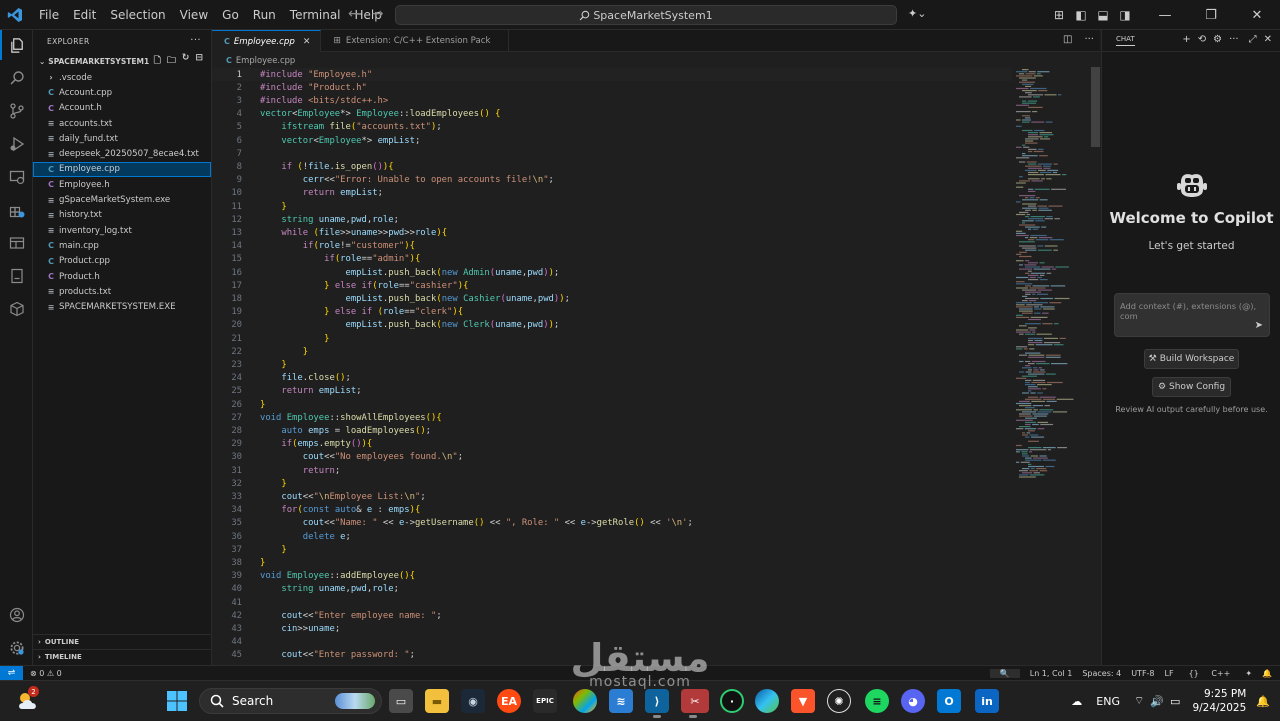 Image resolution: width=1280 pixels, height=721 pixels. I want to click on file-item: ≡ gSpaceMarketSystem.exe, so click(122, 199).